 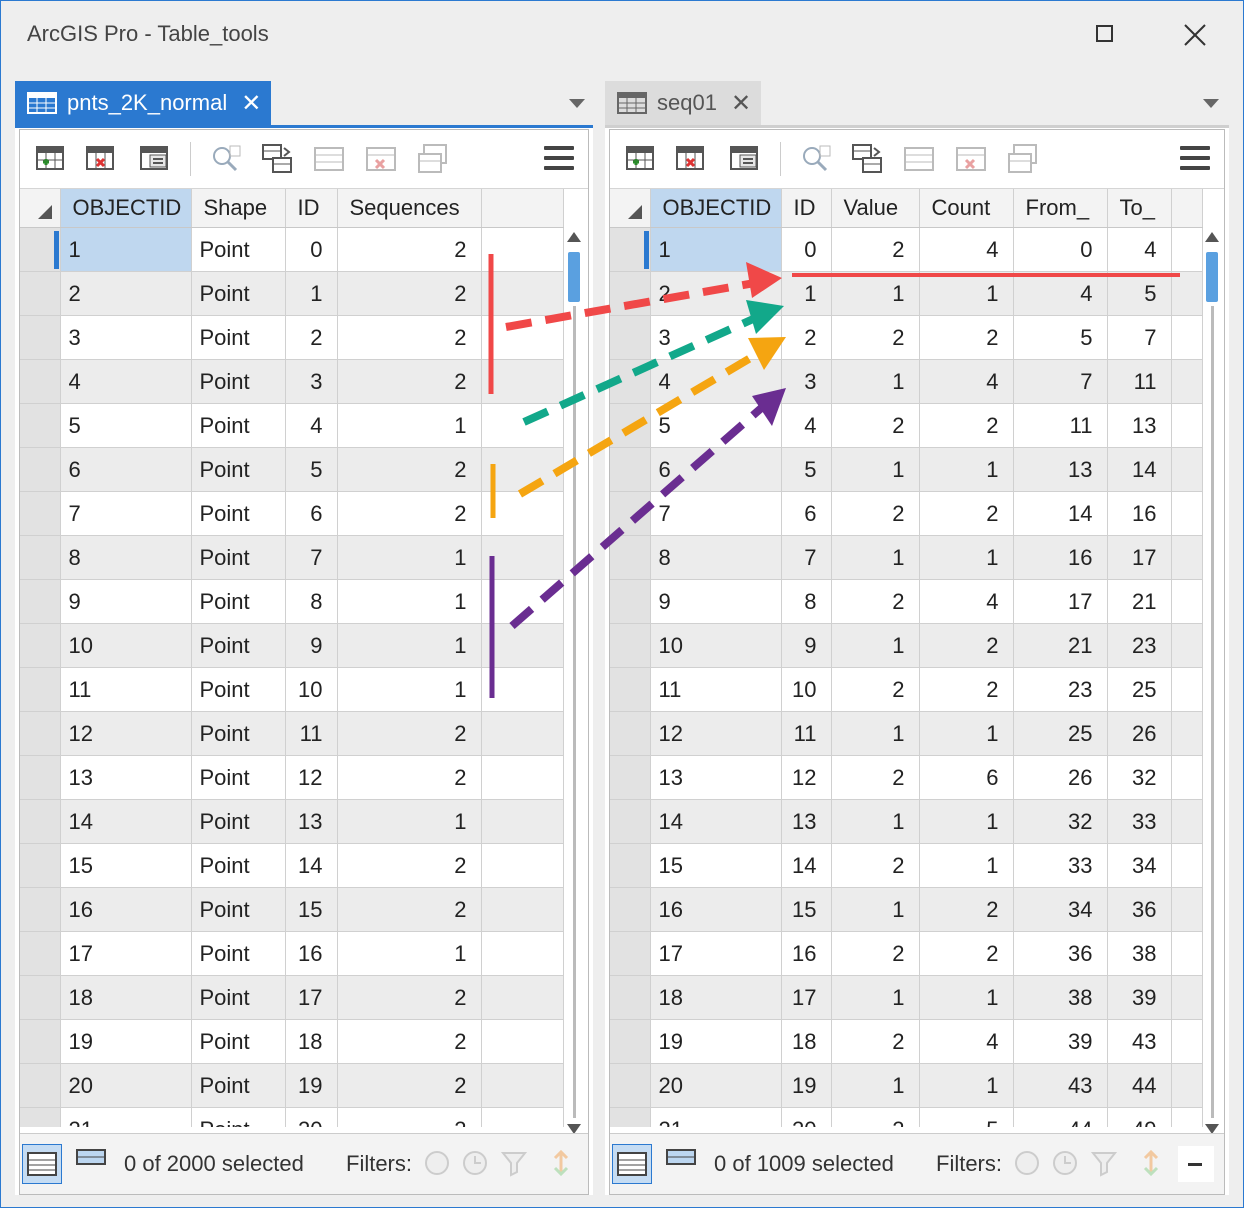 What do you see at coordinates (1139, 557) in the screenshot?
I see `cell-to: 17` at bounding box center [1139, 557].